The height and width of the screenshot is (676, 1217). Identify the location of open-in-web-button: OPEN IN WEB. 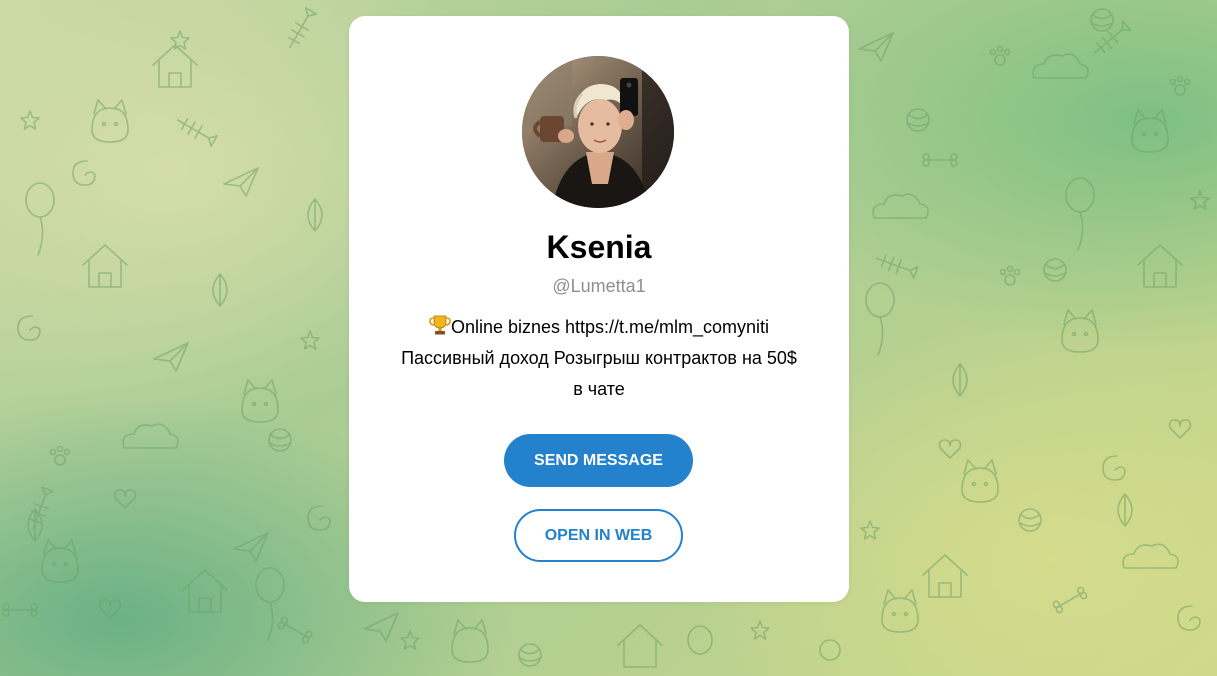
(598, 535).